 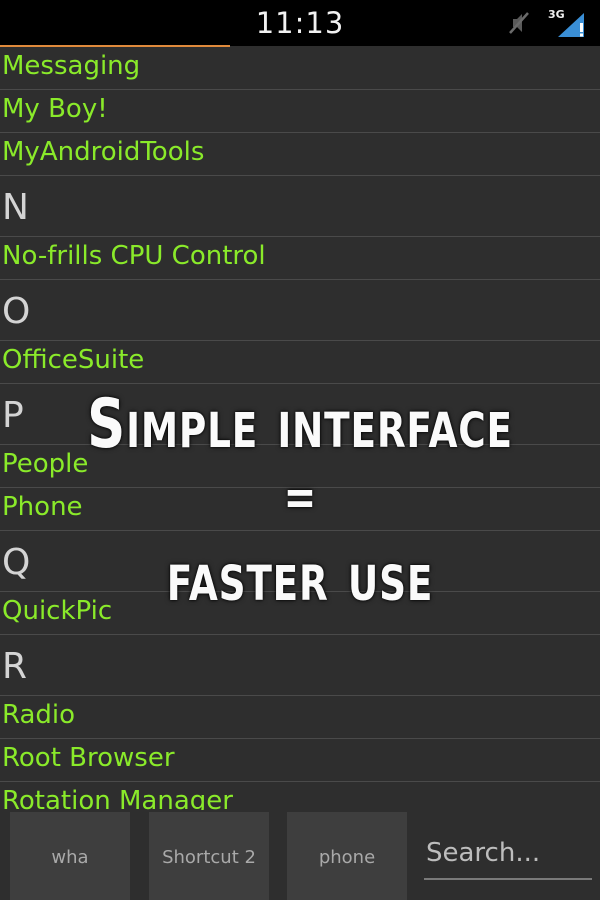 I want to click on section-header-r: R, so click(x=300, y=665).